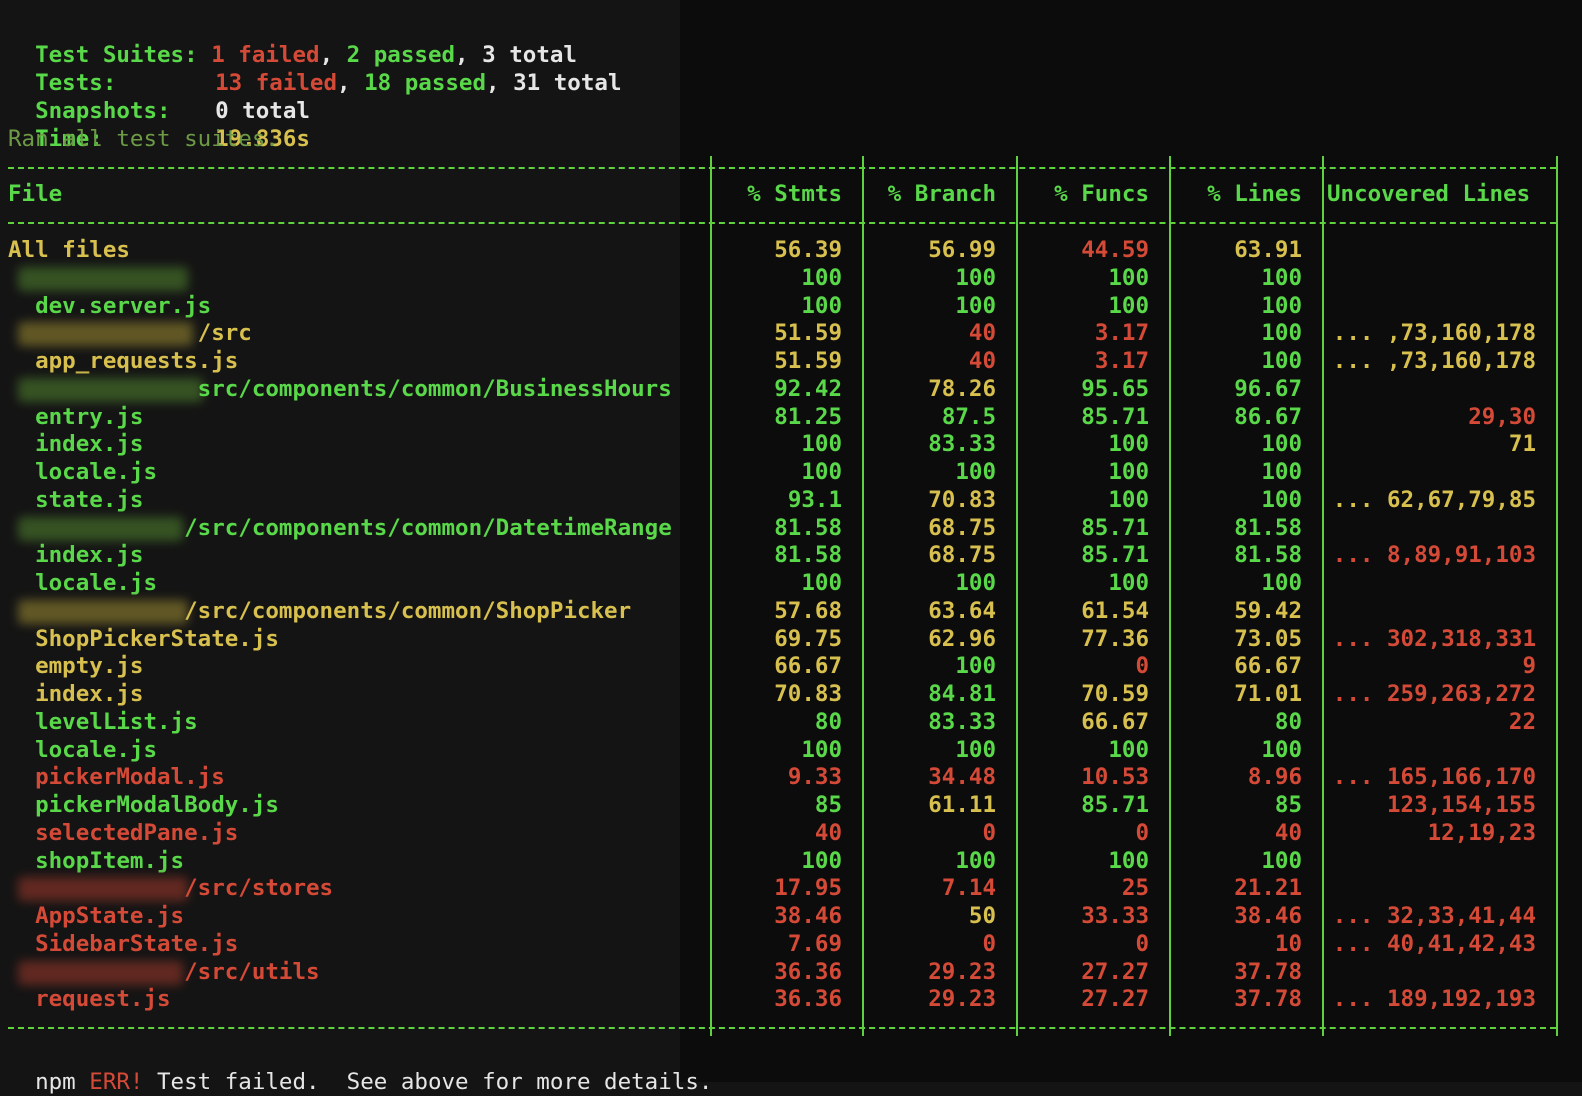 This screenshot has height=1096, width=1582. What do you see at coordinates (1288, 944) in the screenshot?
I see `table-cell-value: 10` at bounding box center [1288, 944].